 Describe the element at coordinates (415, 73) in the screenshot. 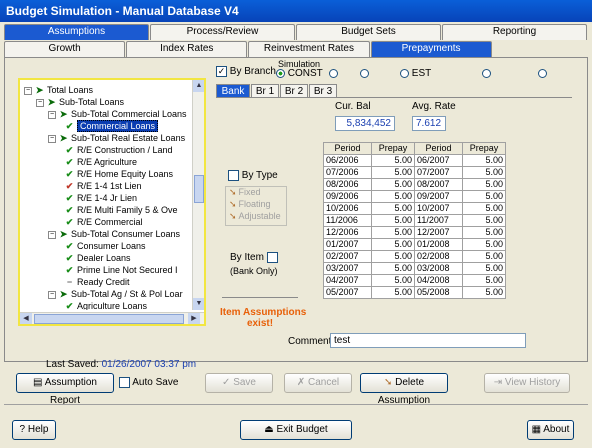

I see `simulation-radio-est: EST` at that location.